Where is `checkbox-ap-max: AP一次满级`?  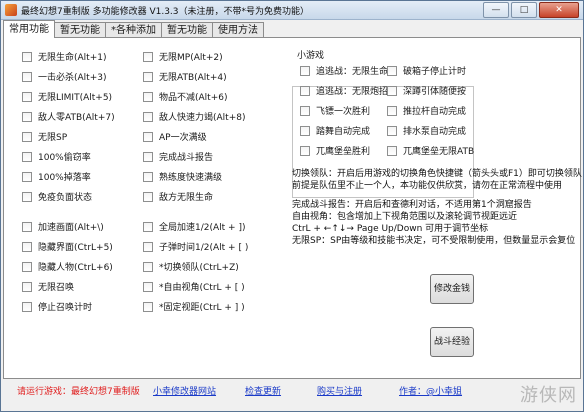
checkbox-ap-max: AP一次满级 is located at coordinates (175, 136).